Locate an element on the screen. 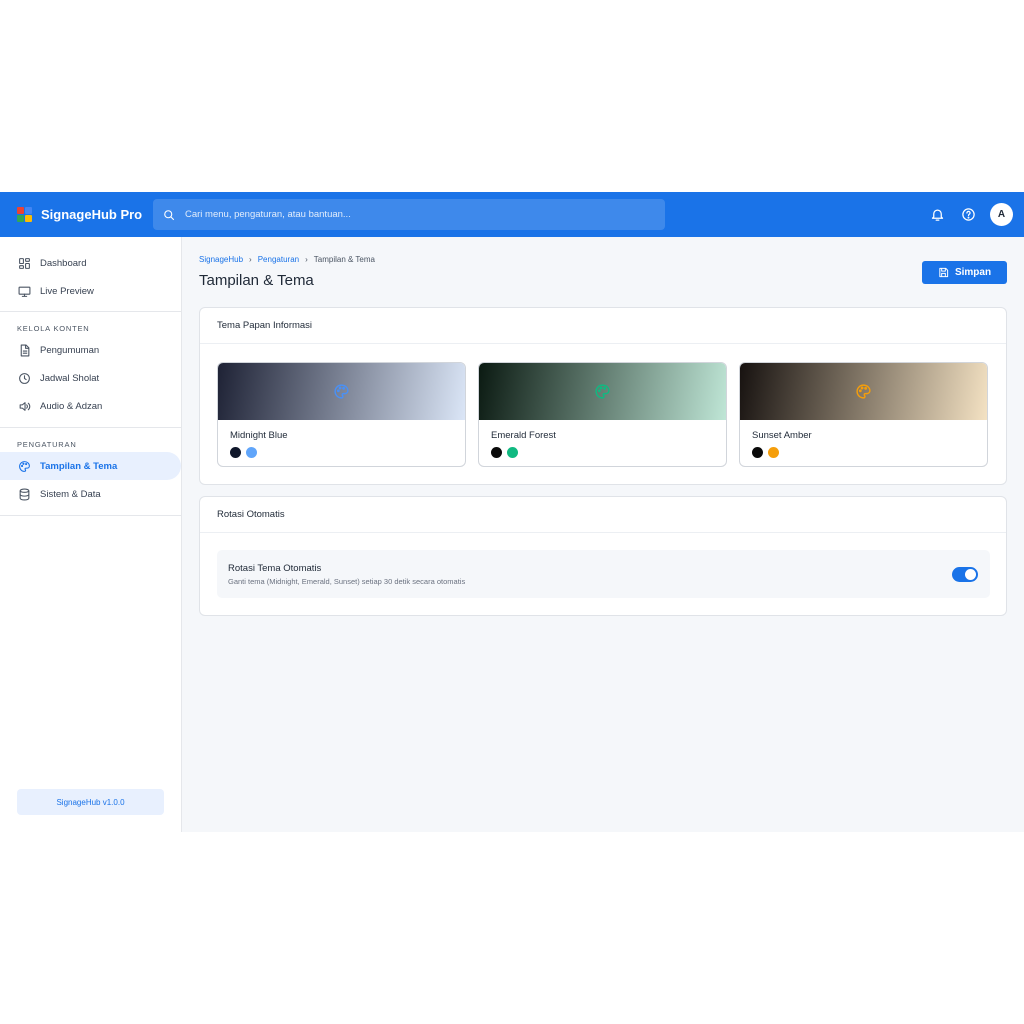 The width and height of the screenshot is (1024, 1024). toggle-knob is located at coordinates (970, 574).